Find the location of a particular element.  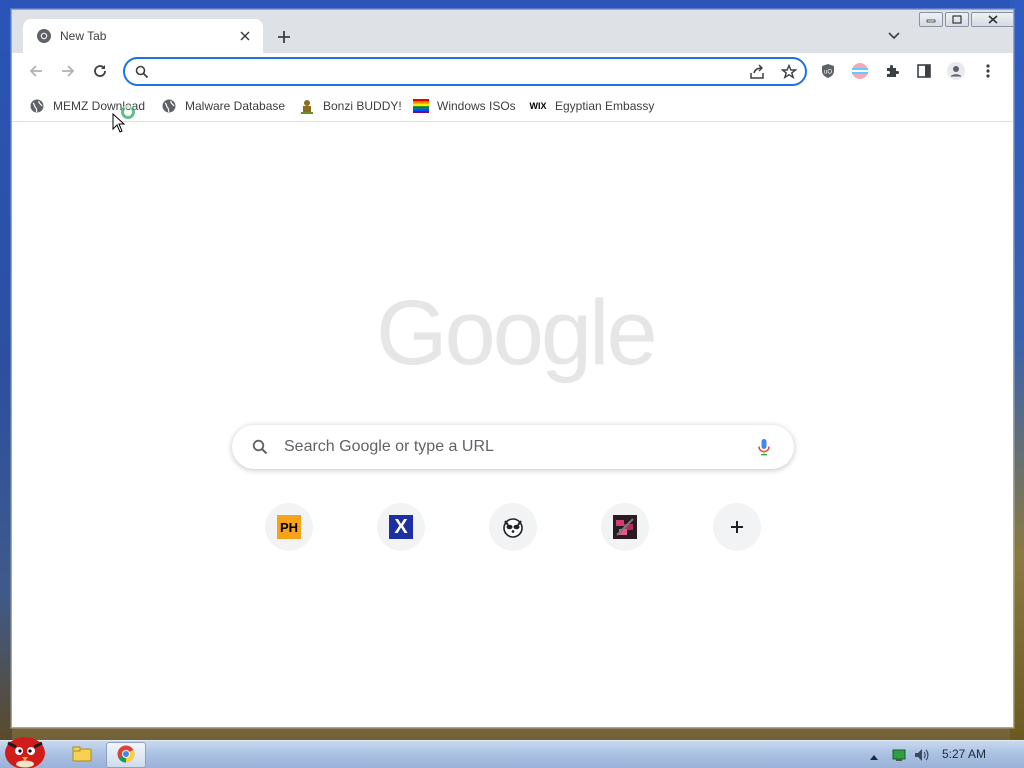

taskbar-explorer-button is located at coordinates (82, 755).